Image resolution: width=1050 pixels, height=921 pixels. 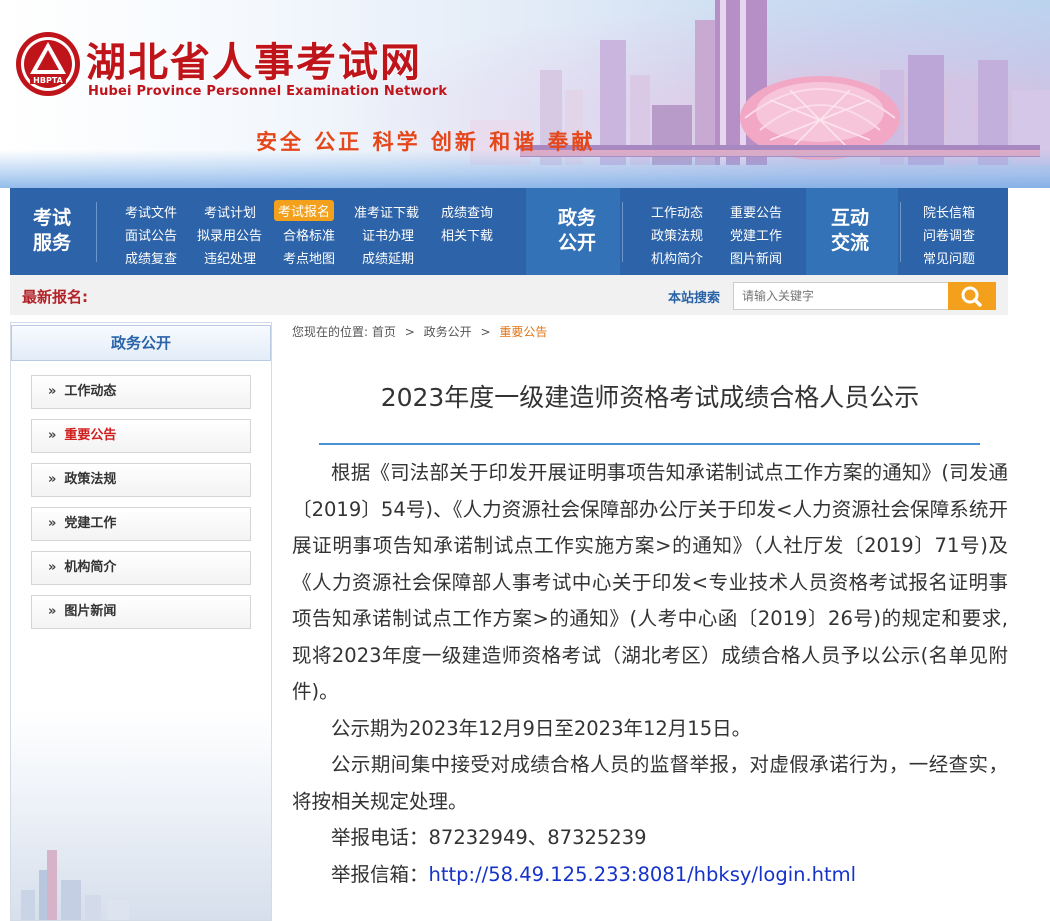 I want to click on breadcrumb: 您现在的位置: 首页 > 政务公开 > 重要公告, so click(x=419, y=331).